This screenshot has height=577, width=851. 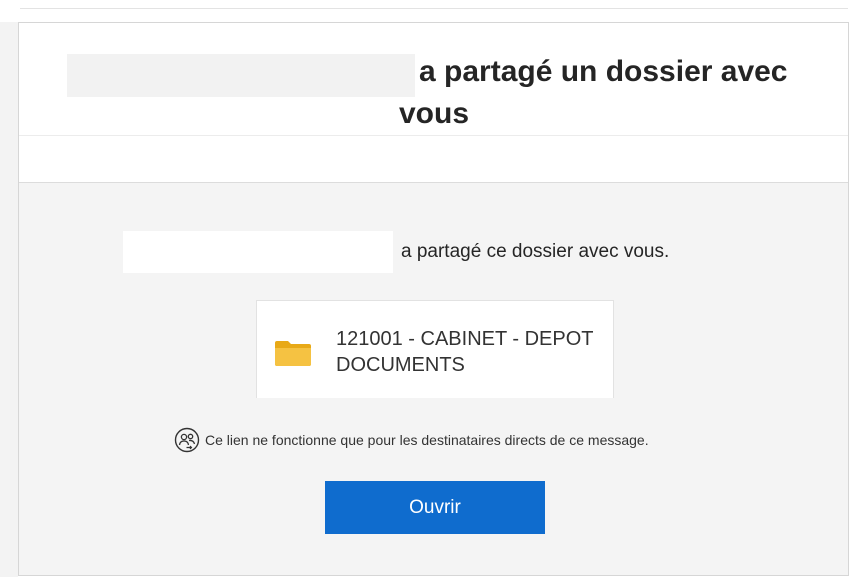 What do you see at coordinates (603, 71) in the screenshot?
I see `headline-line-1: a partagé un dossier avec` at bounding box center [603, 71].